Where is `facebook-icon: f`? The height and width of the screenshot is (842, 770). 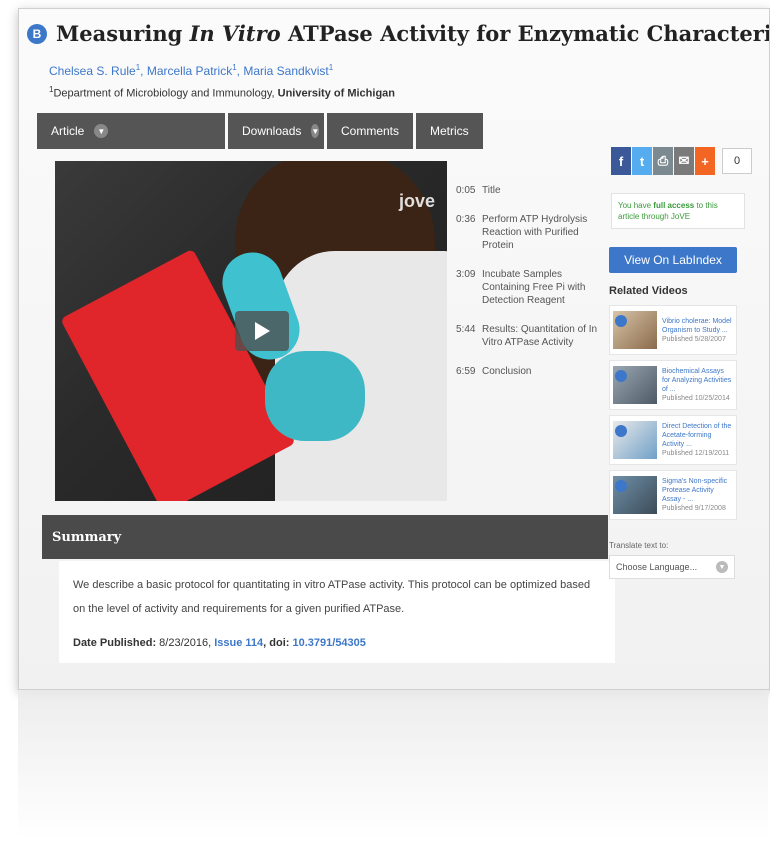 facebook-icon: f is located at coordinates (621, 161).